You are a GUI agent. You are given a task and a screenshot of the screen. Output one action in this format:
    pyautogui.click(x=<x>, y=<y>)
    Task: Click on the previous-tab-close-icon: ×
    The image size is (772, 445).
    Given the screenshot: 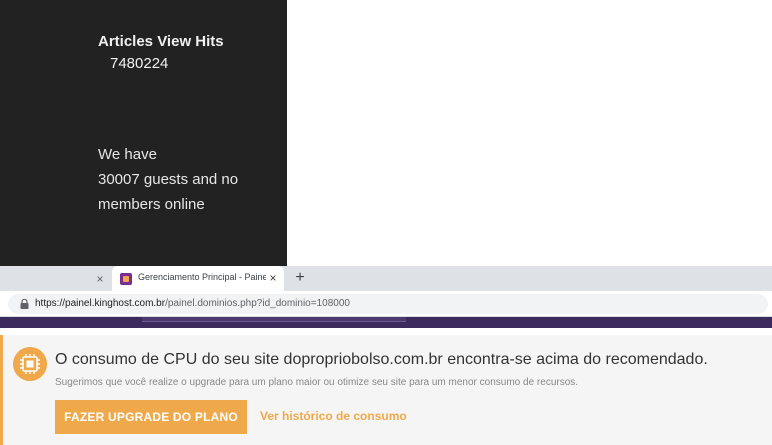 What is the action you would take?
    pyautogui.click(x=100, y=279)
    